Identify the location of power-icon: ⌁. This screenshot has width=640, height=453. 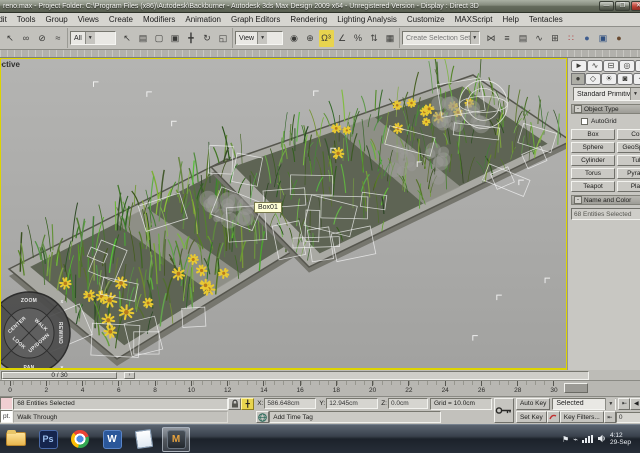
(575, 439).